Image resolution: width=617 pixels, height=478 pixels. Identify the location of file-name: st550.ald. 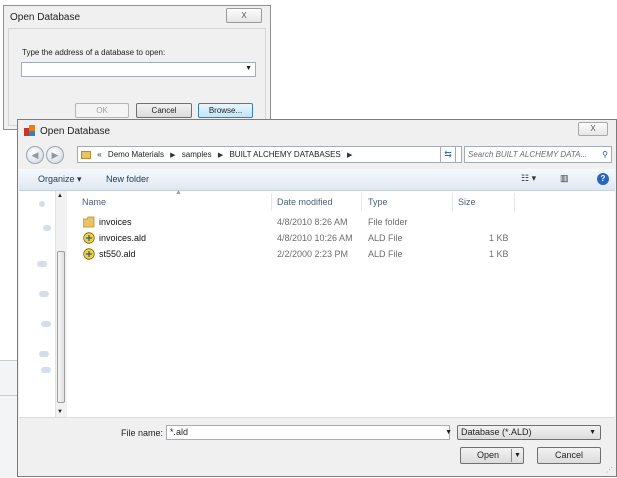
(117, 254).